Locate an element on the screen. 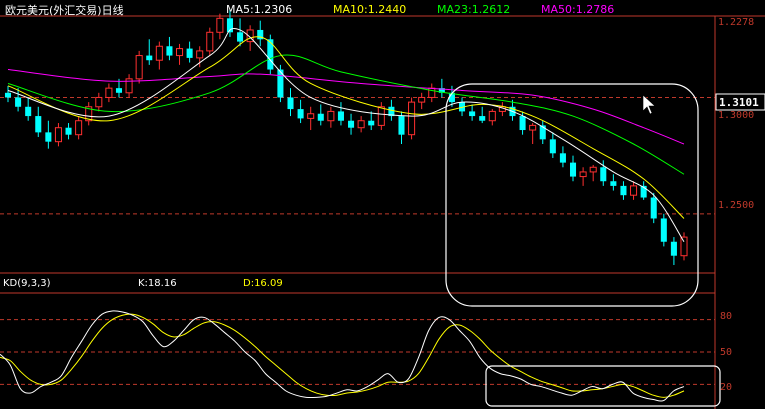 This screenshot has width=765, height=409. kd-d-value: D:16.09 is located at coordinates (263, 283).